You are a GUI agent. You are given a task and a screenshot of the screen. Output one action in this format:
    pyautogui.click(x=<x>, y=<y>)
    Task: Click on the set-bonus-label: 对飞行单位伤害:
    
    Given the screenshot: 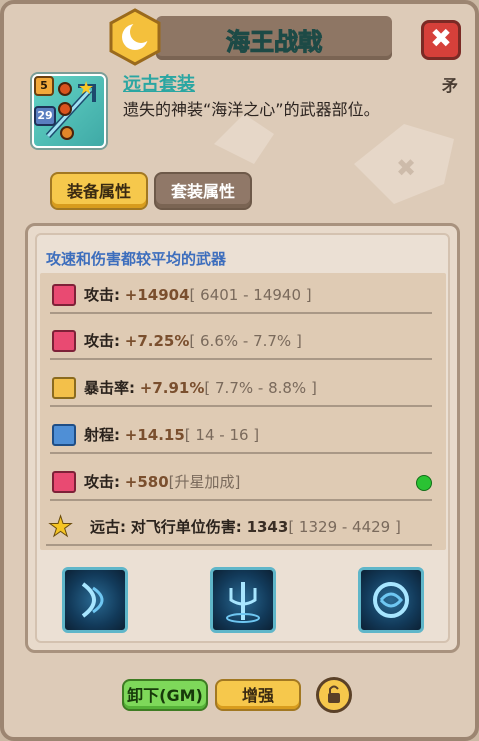 What is the action you would take?
    pyautogui.click(x=186, y=527)
    